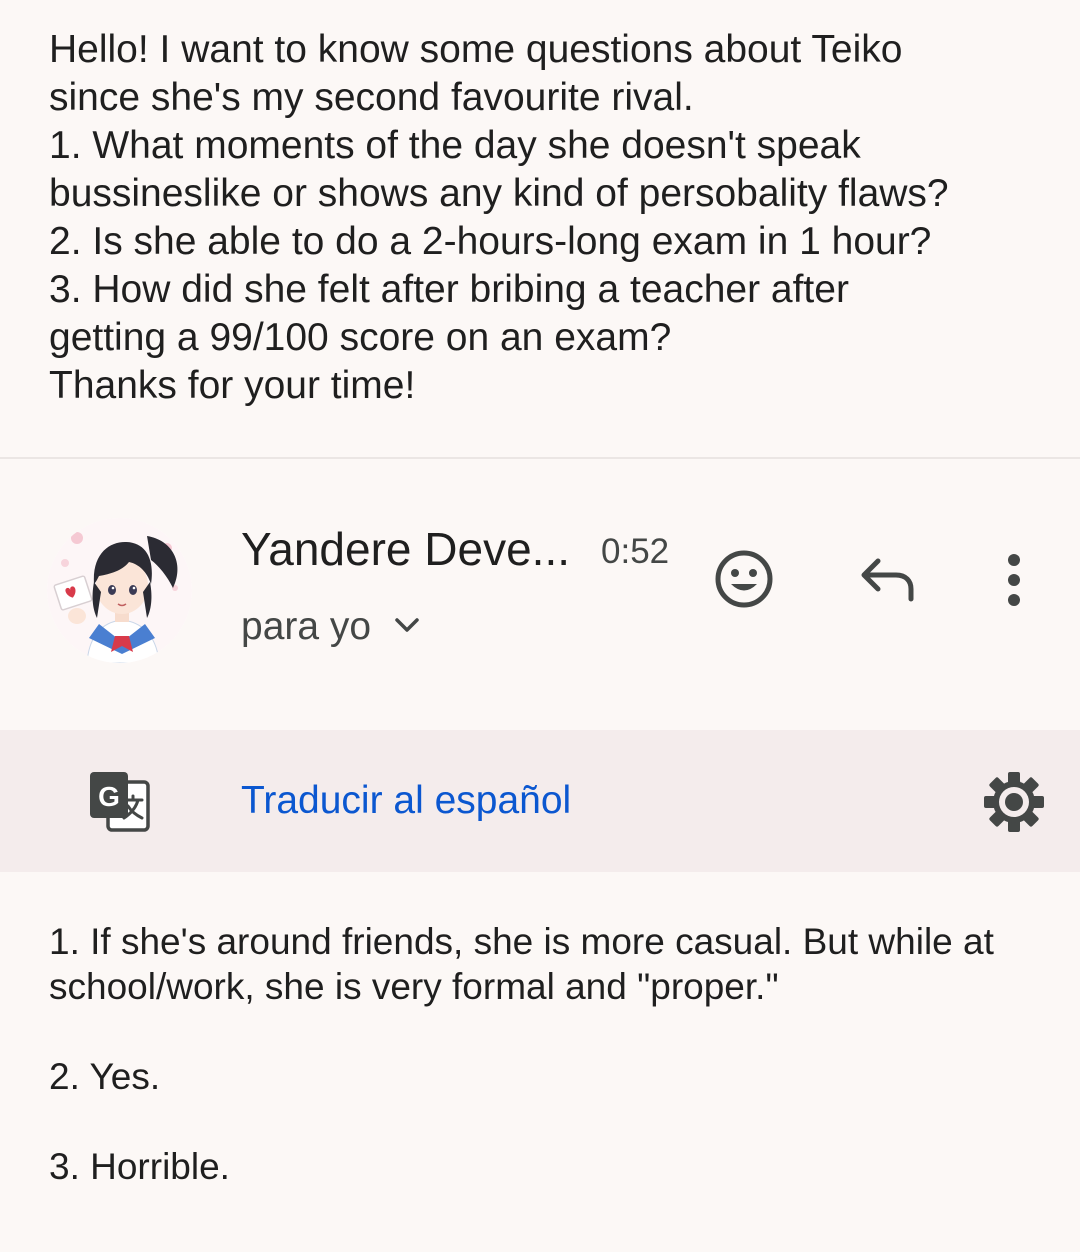  I want to click on translate-settings-button, so click(1014, 802).